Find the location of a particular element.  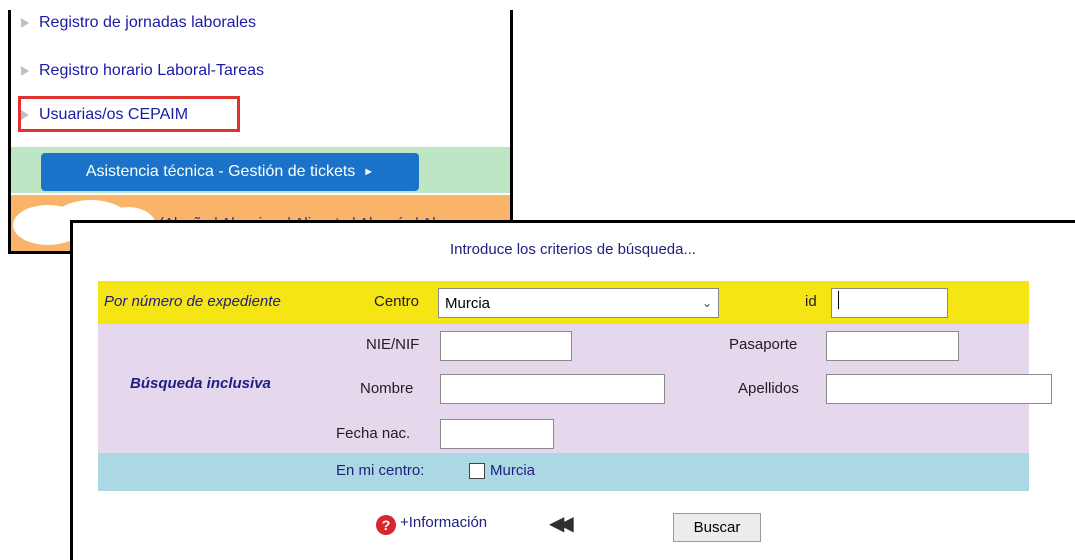

mi-centro-city-label: Murcia is located at coordinates (512, 470).